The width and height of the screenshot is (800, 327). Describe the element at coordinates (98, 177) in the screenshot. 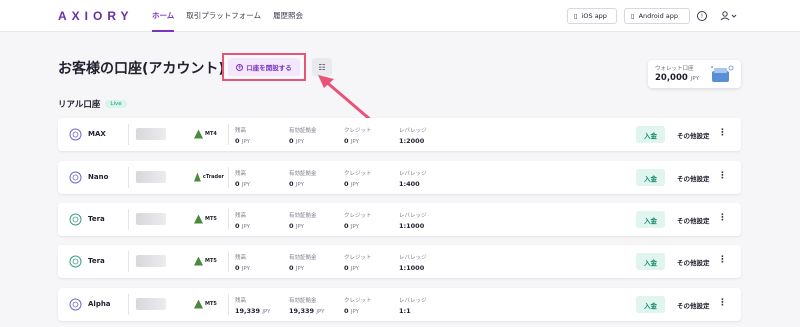

I see `account-name: Nano` at that location.